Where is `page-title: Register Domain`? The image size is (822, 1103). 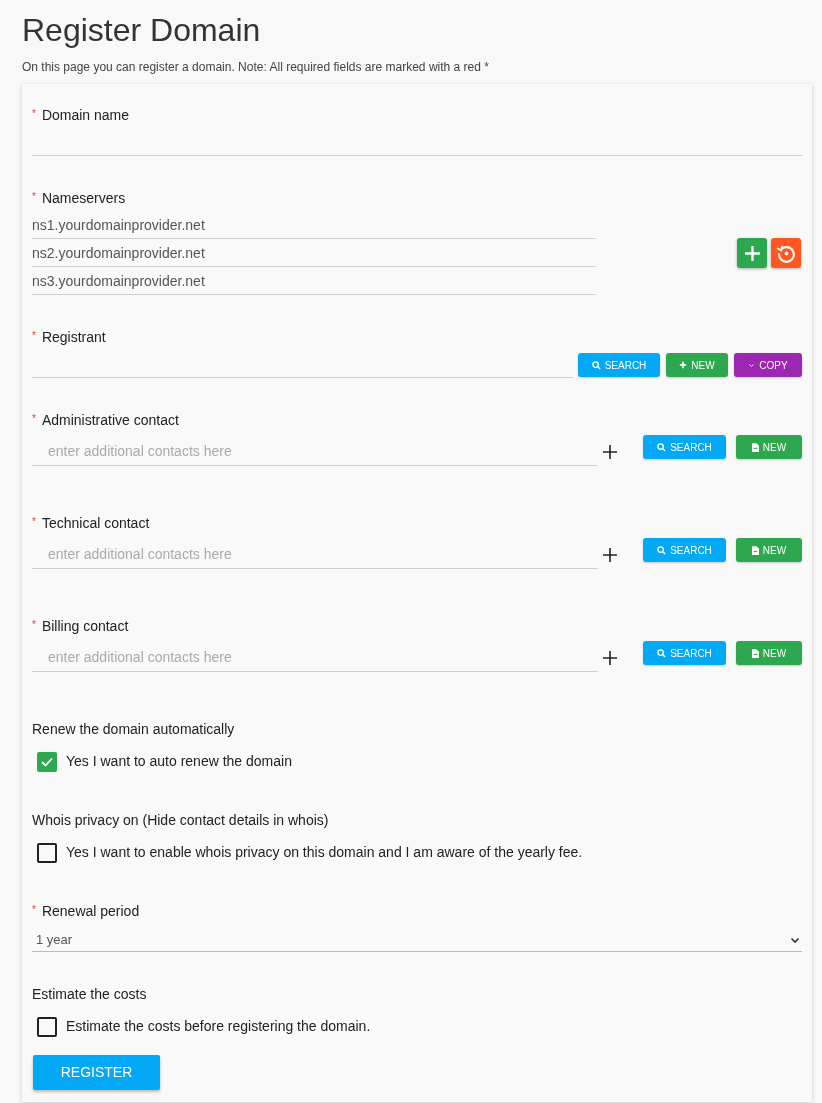 page-title: Register Domain is located at coordinates (141, 30).